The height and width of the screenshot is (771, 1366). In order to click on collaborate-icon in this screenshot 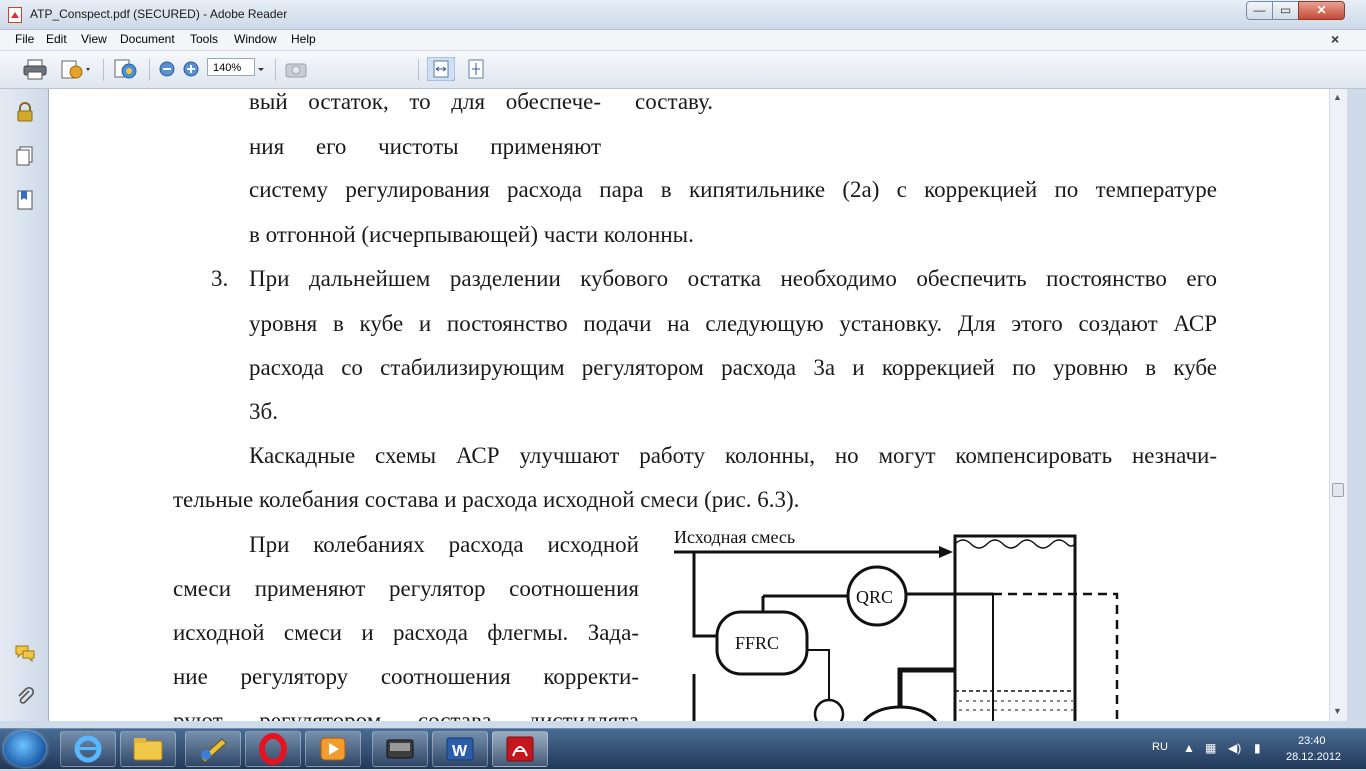, I will do `click(126, 69)`.